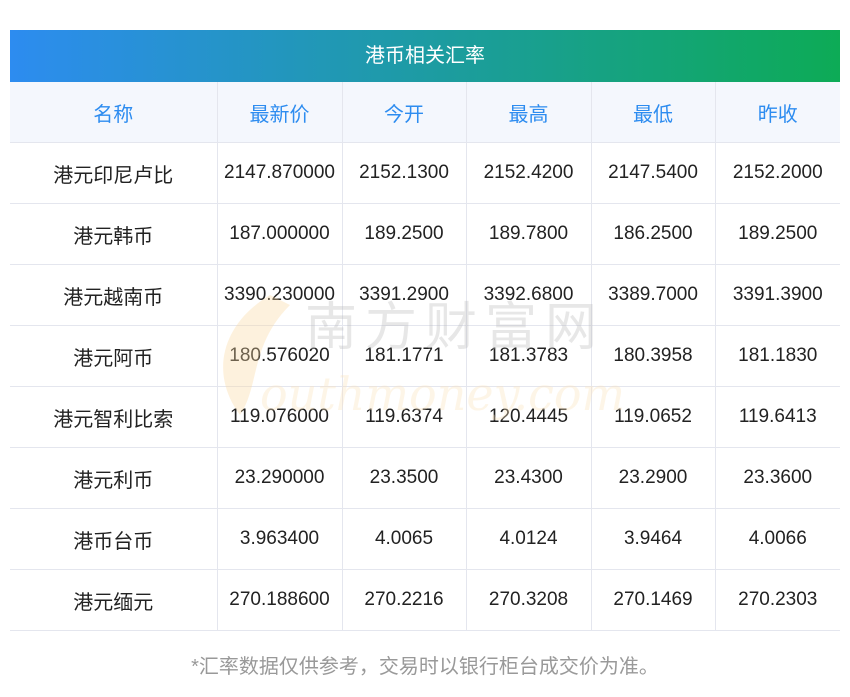 This screenshot has height=697, width=850. What do you see at coordinates (113, 112) in the screenshot?
I see `column-header: 名称` at bounding box center [113, 112].